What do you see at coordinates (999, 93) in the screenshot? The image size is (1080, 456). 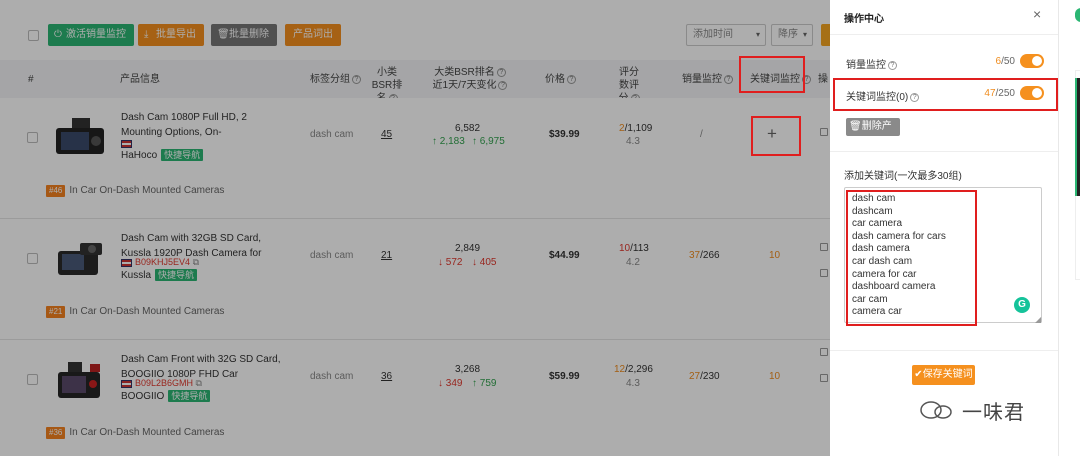 I see `keyword-monitor-count: 47/250` at bounding box center [999, 93].